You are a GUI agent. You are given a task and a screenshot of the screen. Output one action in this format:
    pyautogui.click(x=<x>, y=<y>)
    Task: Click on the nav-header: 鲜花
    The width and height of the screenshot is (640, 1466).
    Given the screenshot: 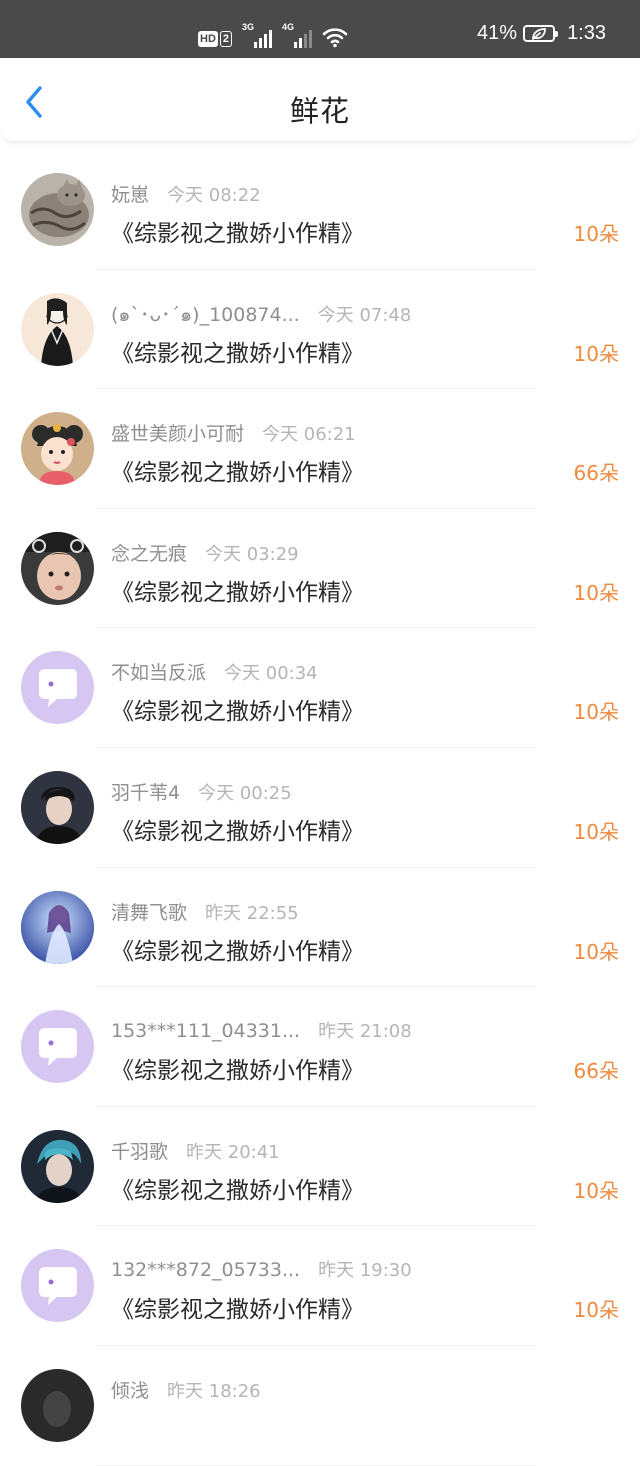 What is the action you would take?
    pyautogui.click(x=320, y=100)
    